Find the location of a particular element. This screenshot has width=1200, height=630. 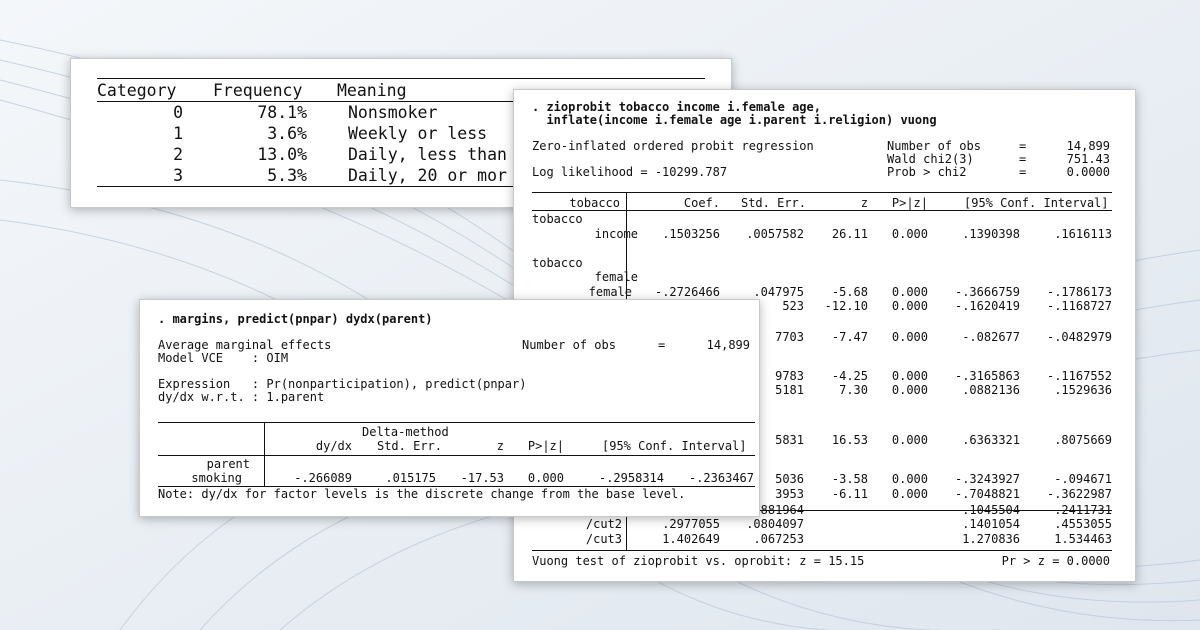

z-value: -4.25 is located at coordinates (849, 376).